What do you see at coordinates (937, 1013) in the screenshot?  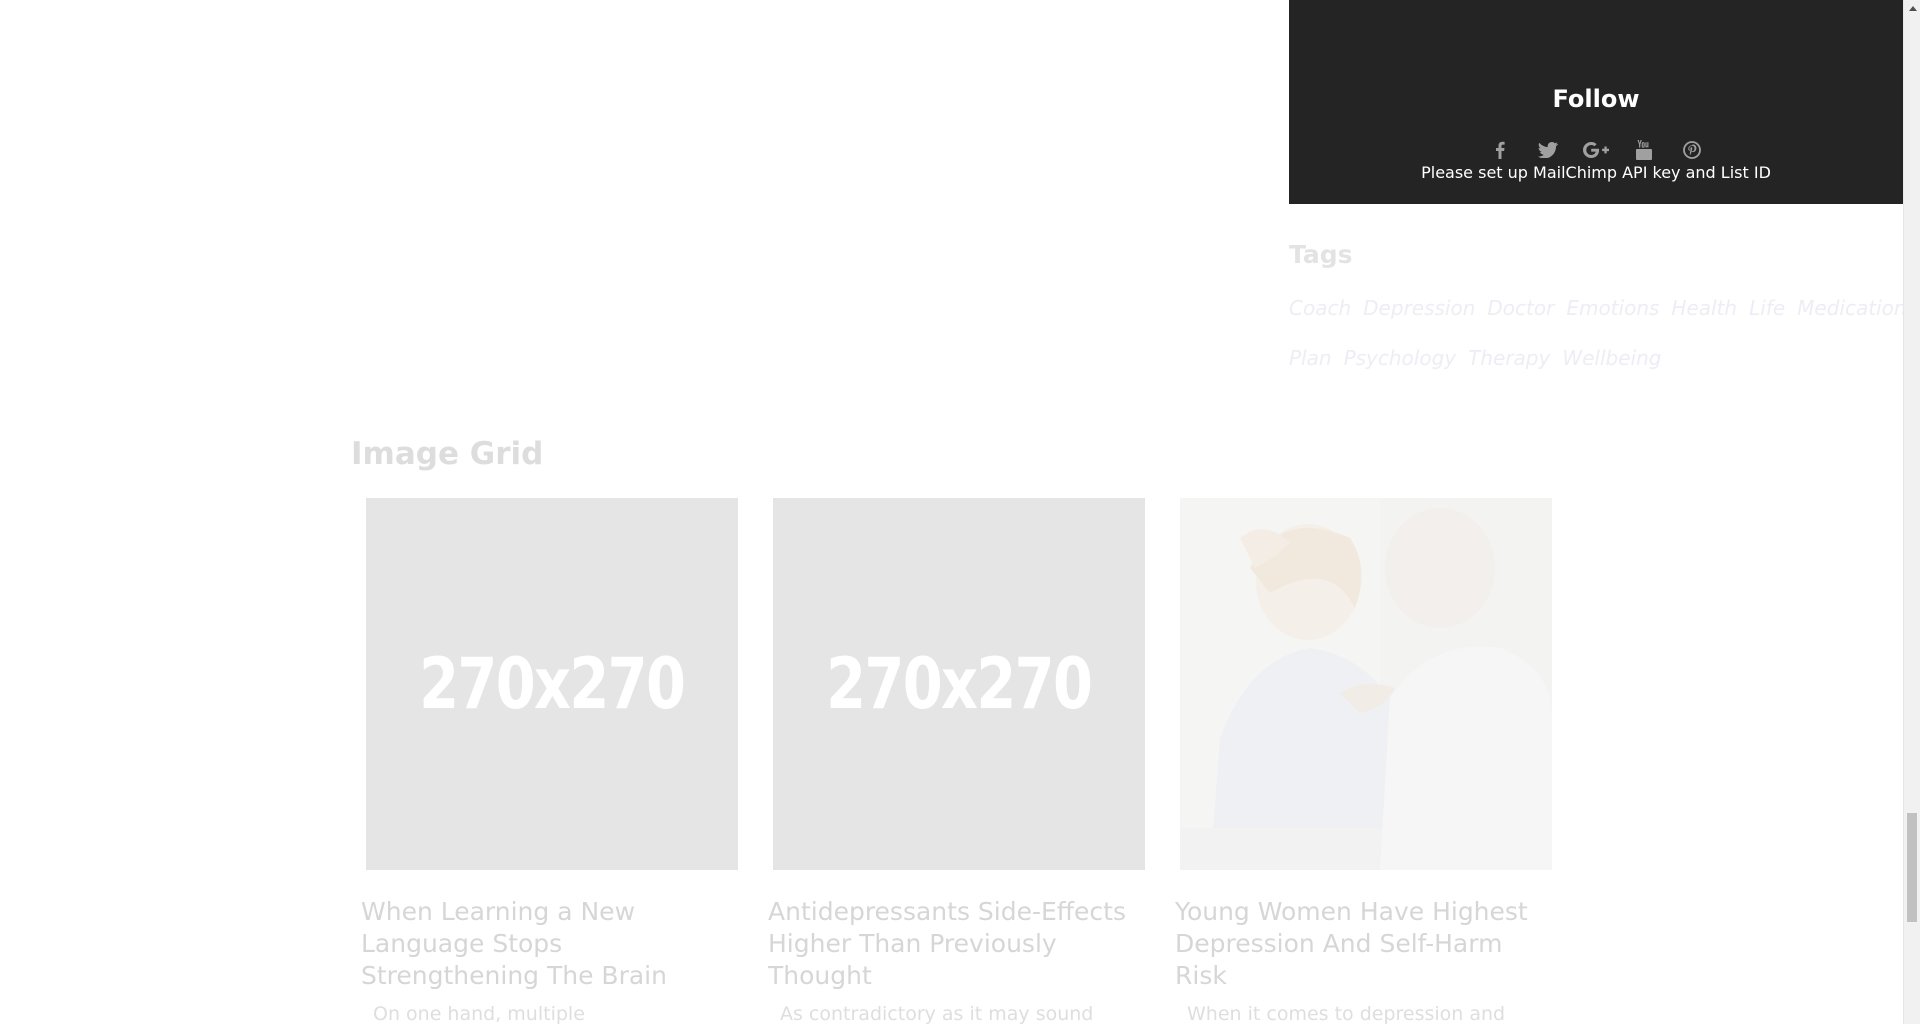 I see `card-excerpt: As contradictory as it may sound` at bounding box center [937, 1013].